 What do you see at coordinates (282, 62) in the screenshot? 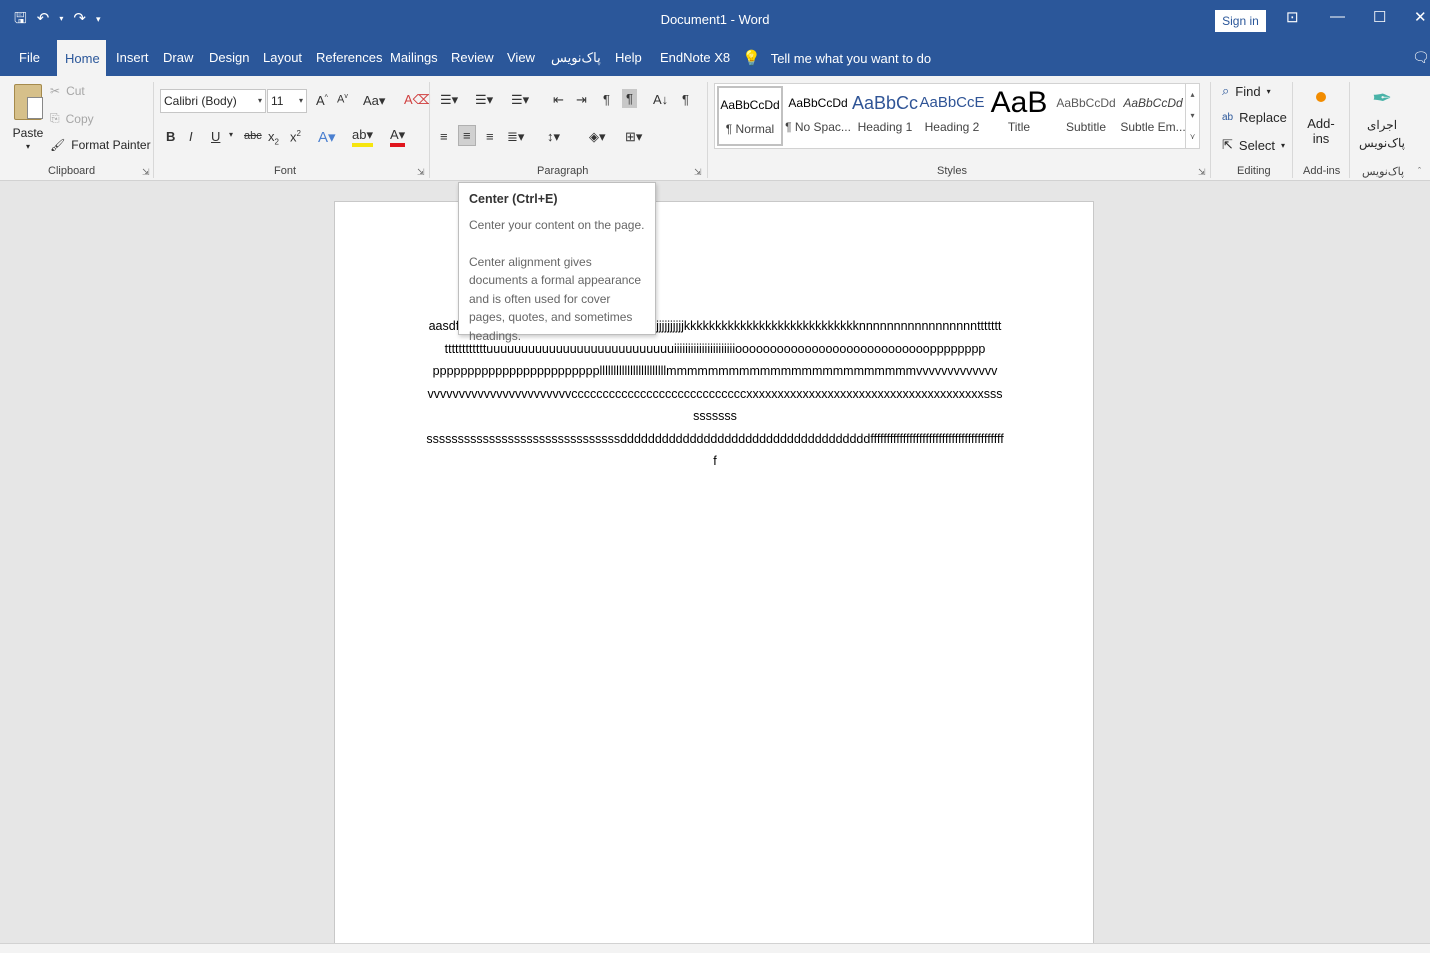
I see `tab-layout: Layout` at bounding box center [282, 62].